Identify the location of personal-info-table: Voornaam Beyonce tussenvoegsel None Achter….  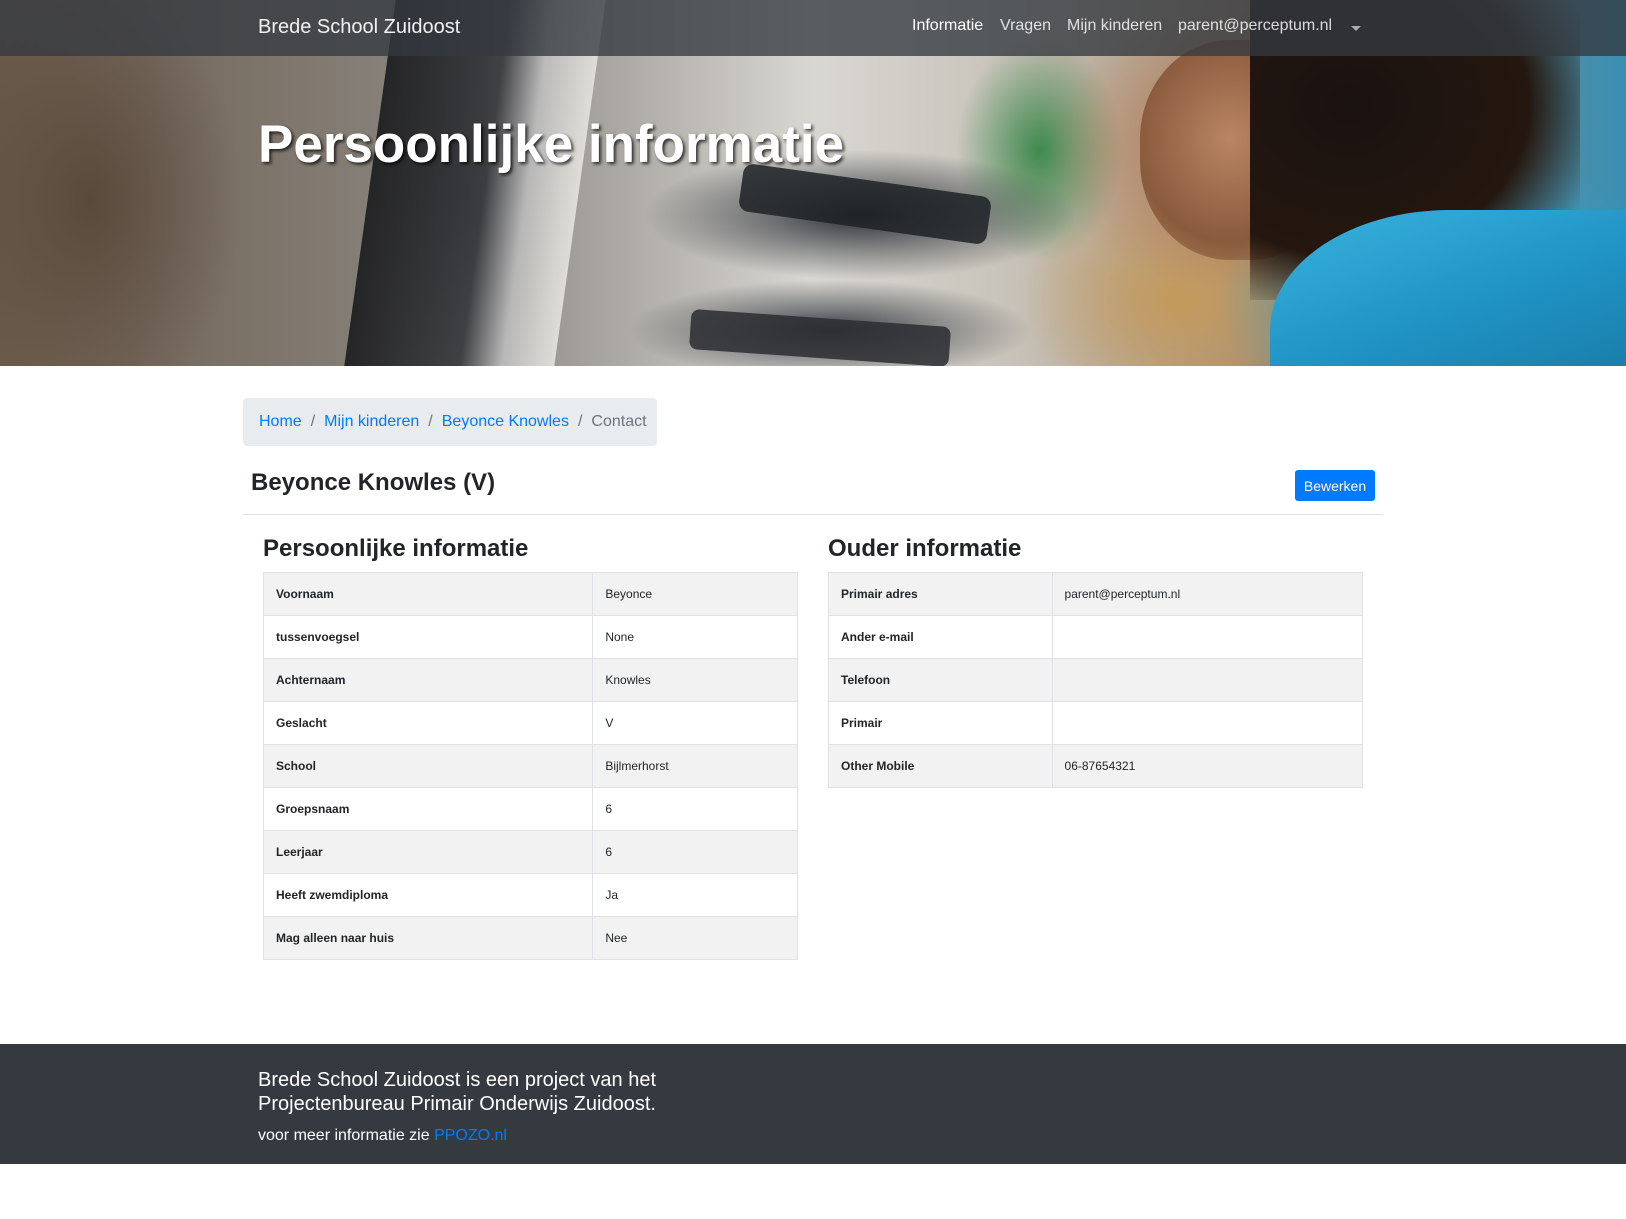
(530, 766).